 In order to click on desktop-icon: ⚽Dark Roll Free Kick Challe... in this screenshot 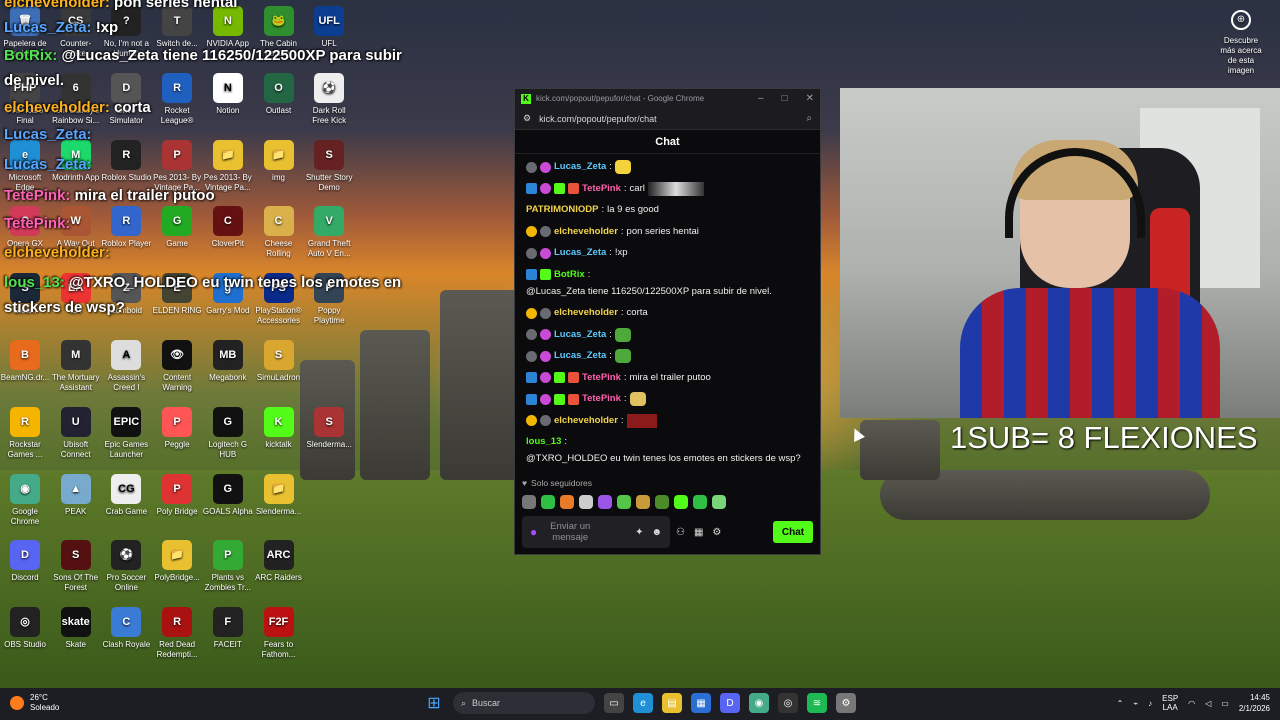, I will do `click(329, 99)`.